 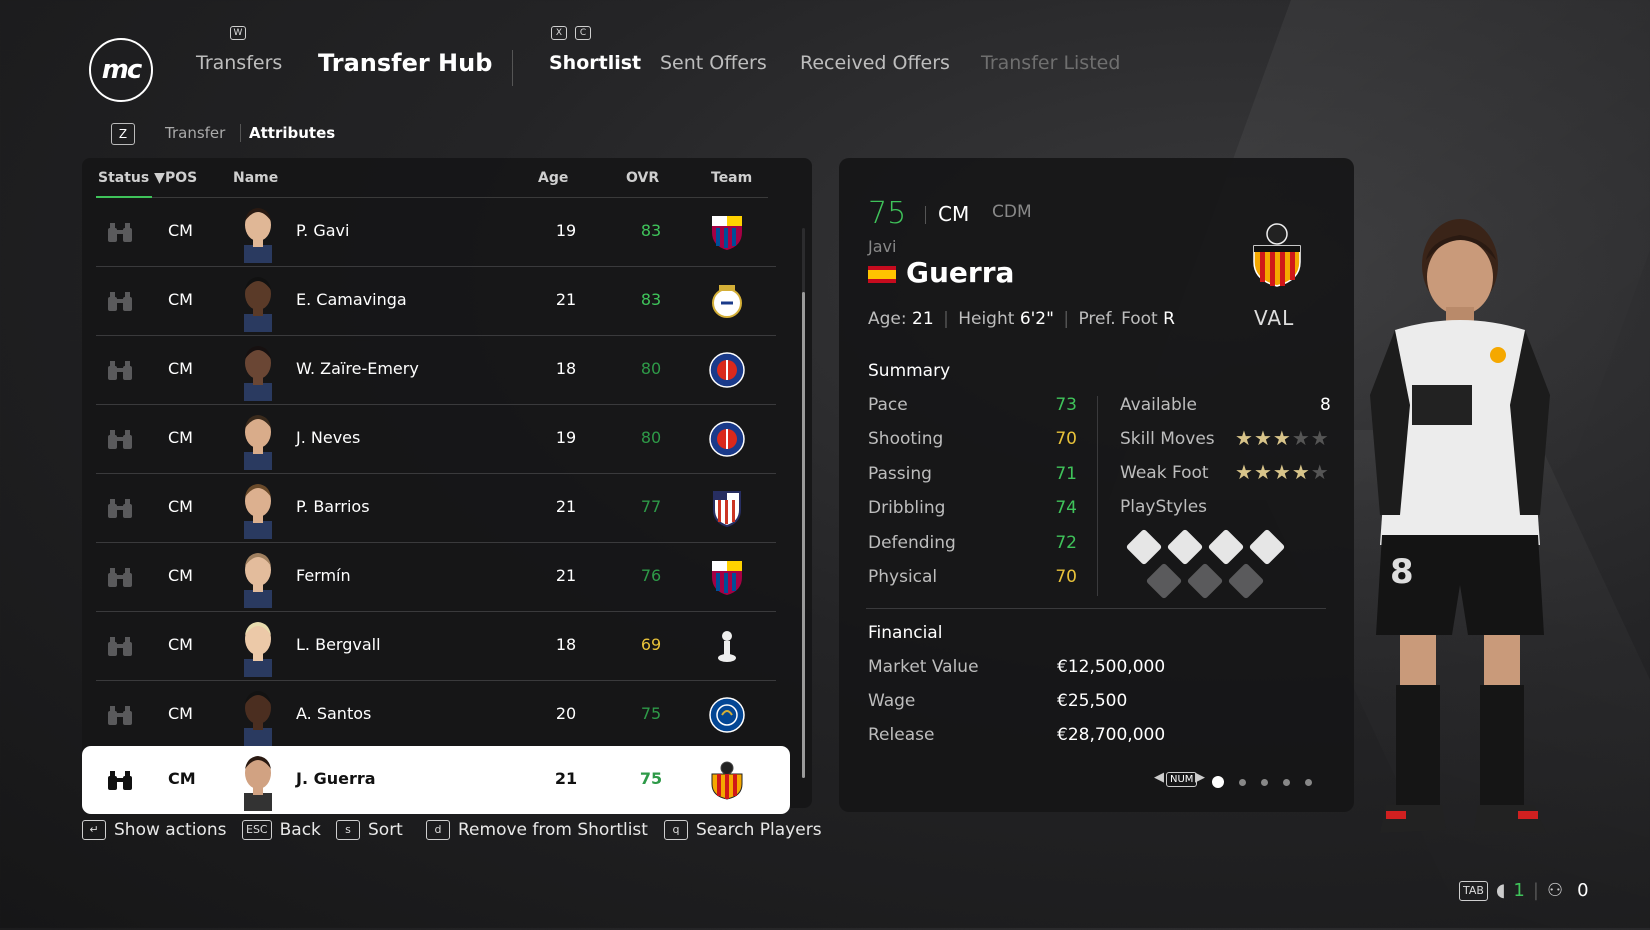 I want to click on column-header-team: Team, so click(x=731, y=178).